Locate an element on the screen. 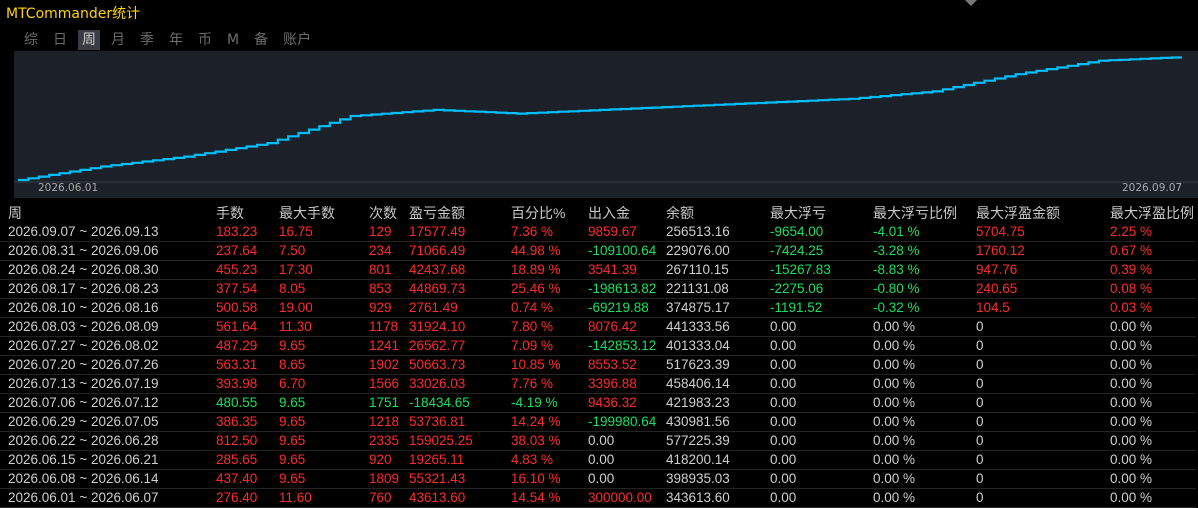 This screenshot has height=508, width=1198. tab-8: 备 is located at coordinates (261, 40).